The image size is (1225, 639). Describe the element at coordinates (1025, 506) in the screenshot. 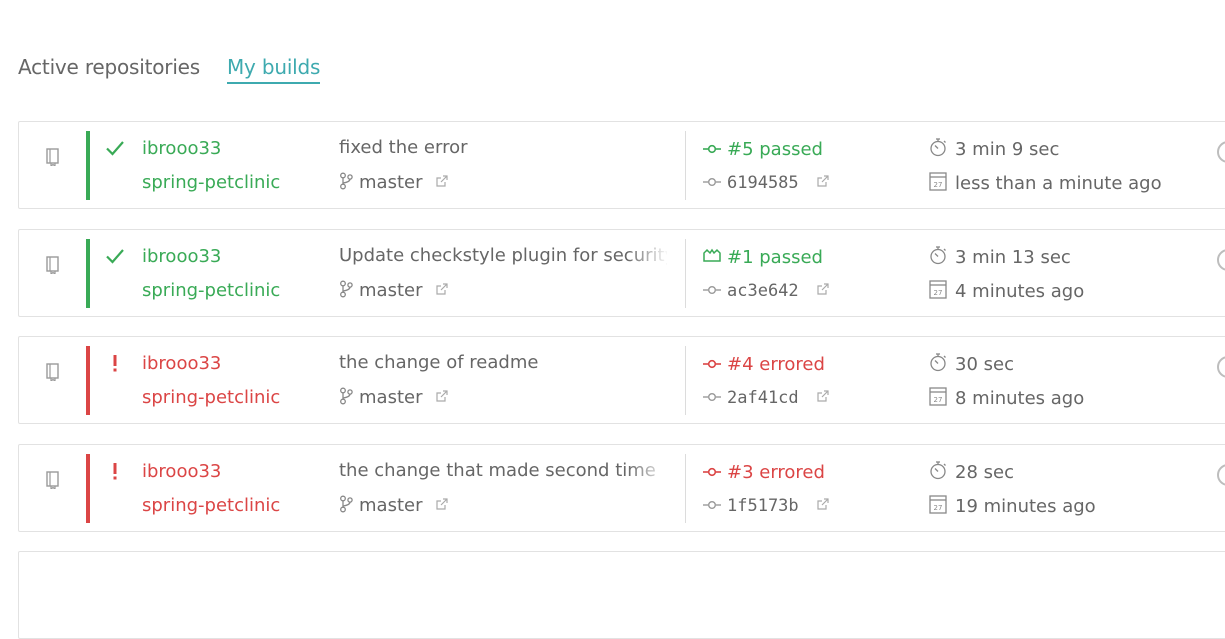

I see `finished-text: 19 minutes ago` at that location.